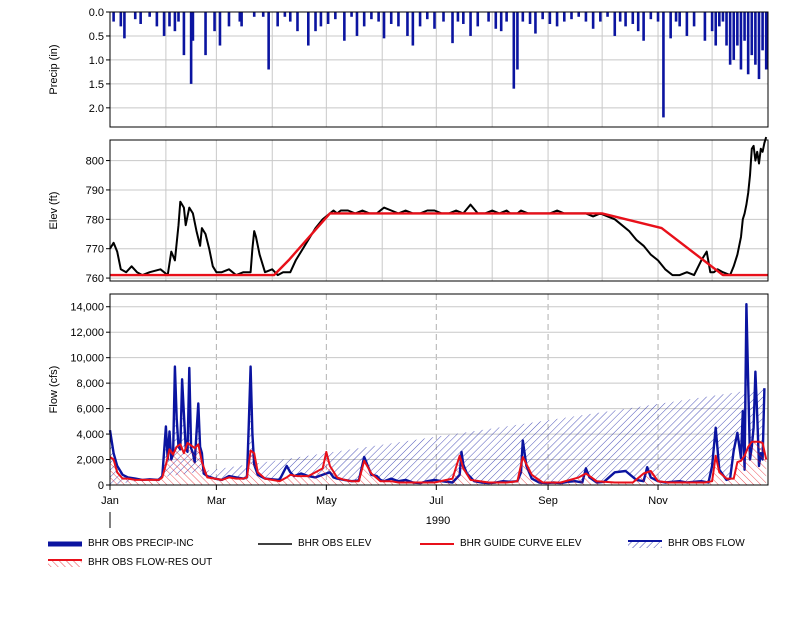 This screenshot has width=800, height=627. I want to click on legend-item-obs-elev: BHR OBS ELEV, so click(333, 544).